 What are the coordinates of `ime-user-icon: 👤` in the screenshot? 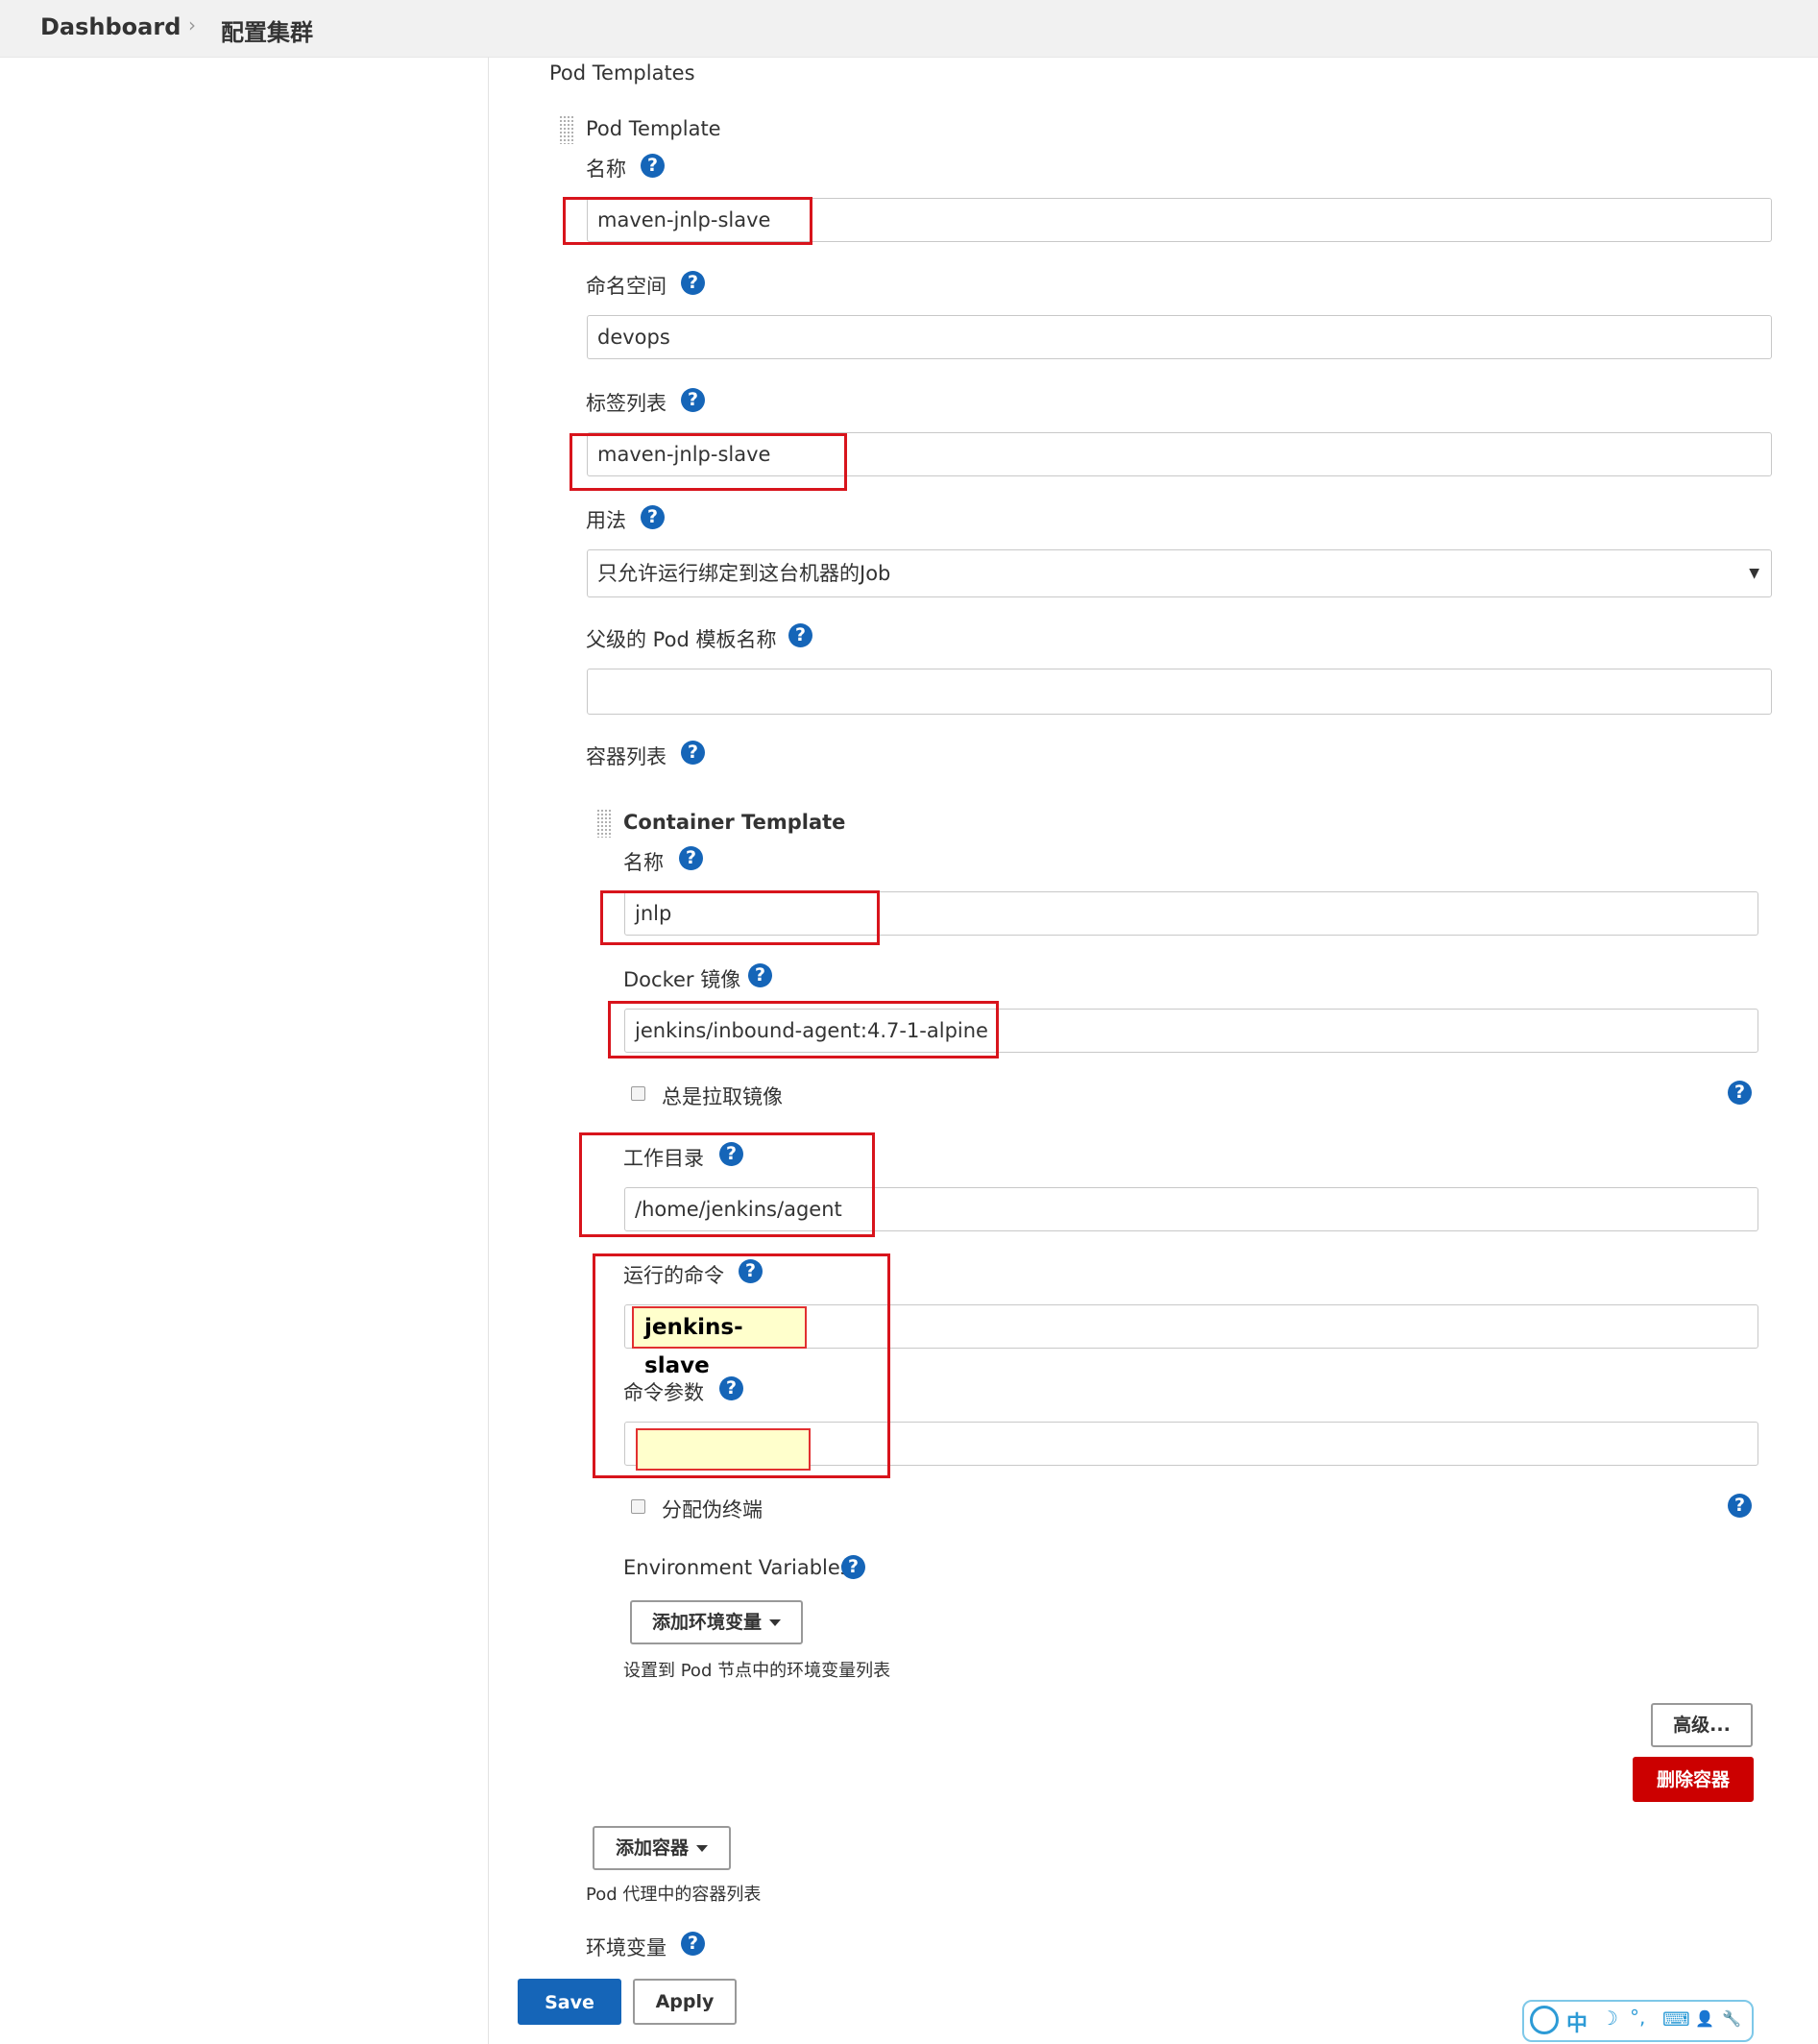 It's located at (1705, 2018).